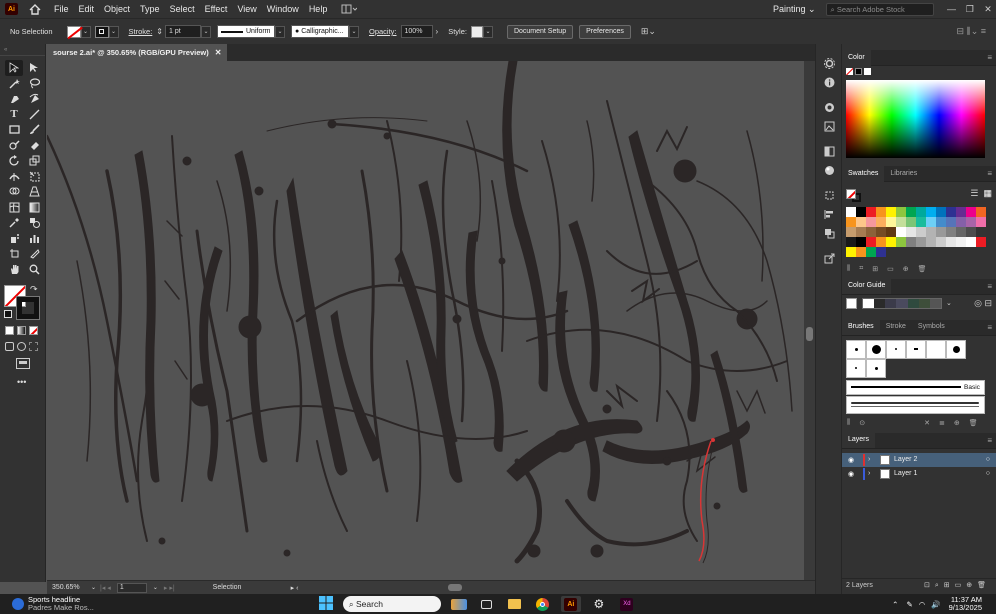 The width and height of the screenshot is (996, 614). What do you see at coordinates (34, 239) in the screenshot?
I see `column-graph-tool-icon` at bounding box center [34, 239].